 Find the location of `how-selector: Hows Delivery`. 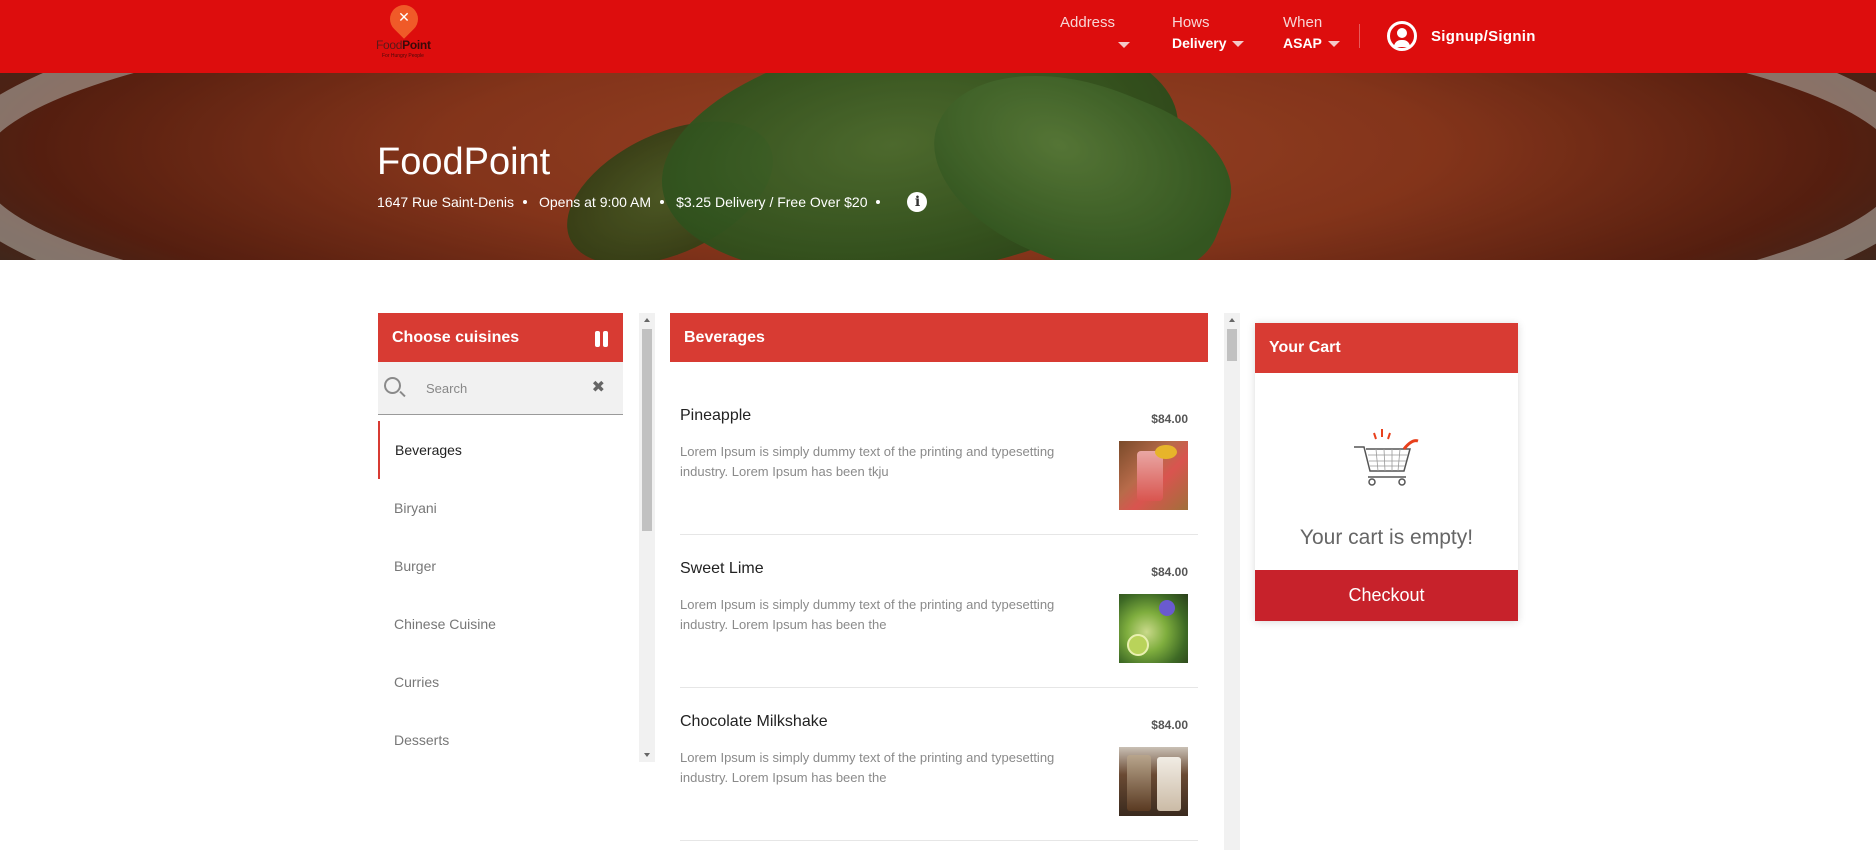

how-selector: Hows Delivery is located at coordinates (1208, 33).